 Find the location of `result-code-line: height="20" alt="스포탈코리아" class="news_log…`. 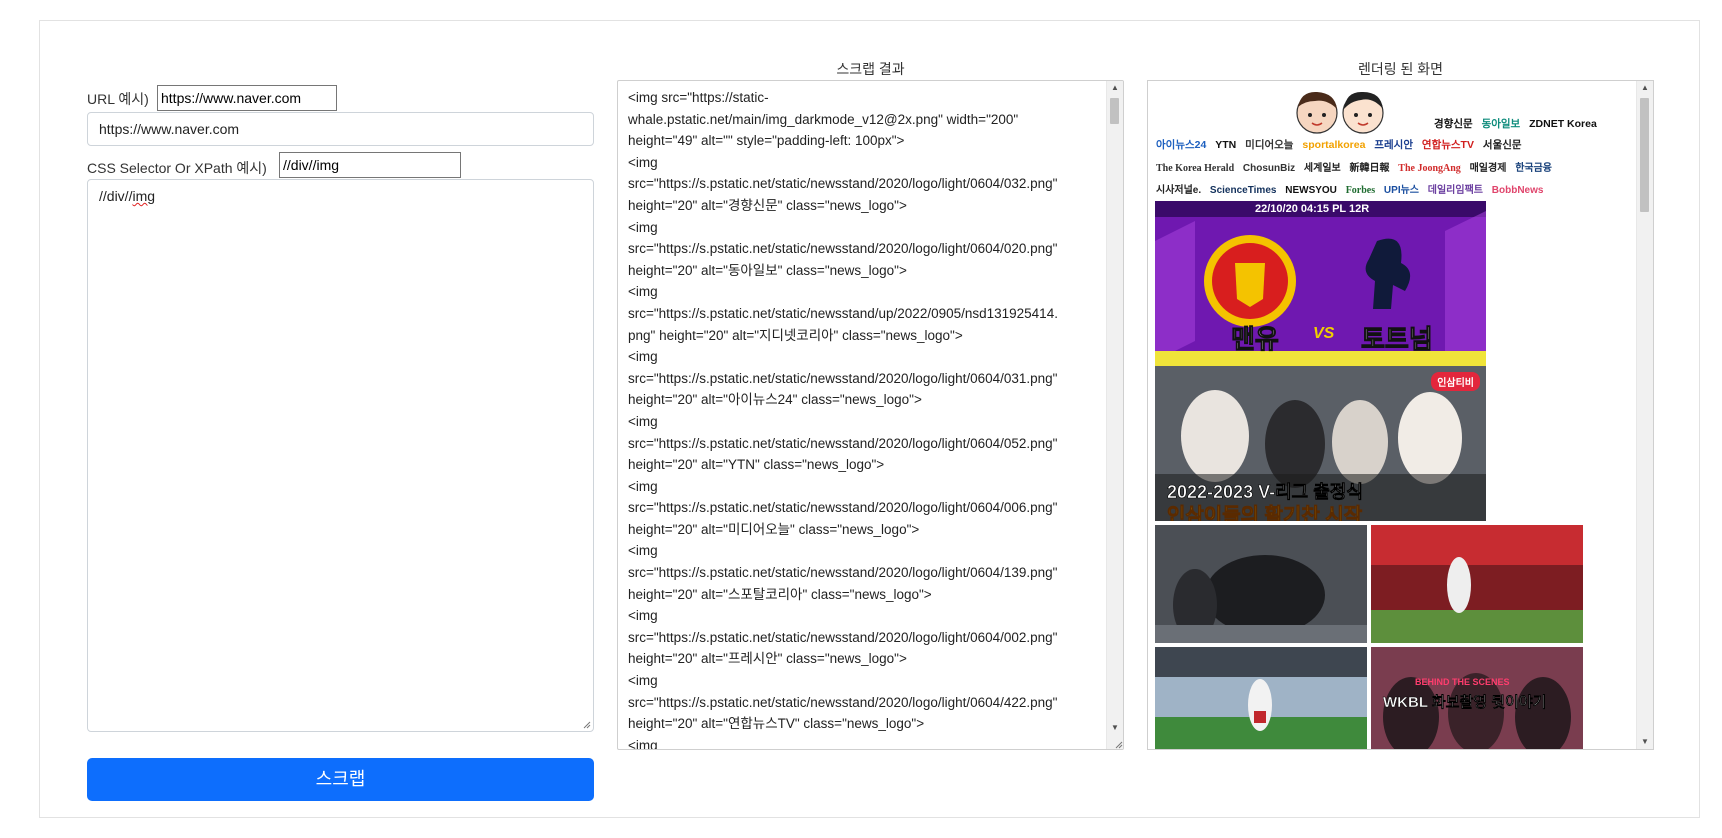

result-code-line: height="20" alt="스포탈코리아" class="news_log… is located at coordinates (780, 594).